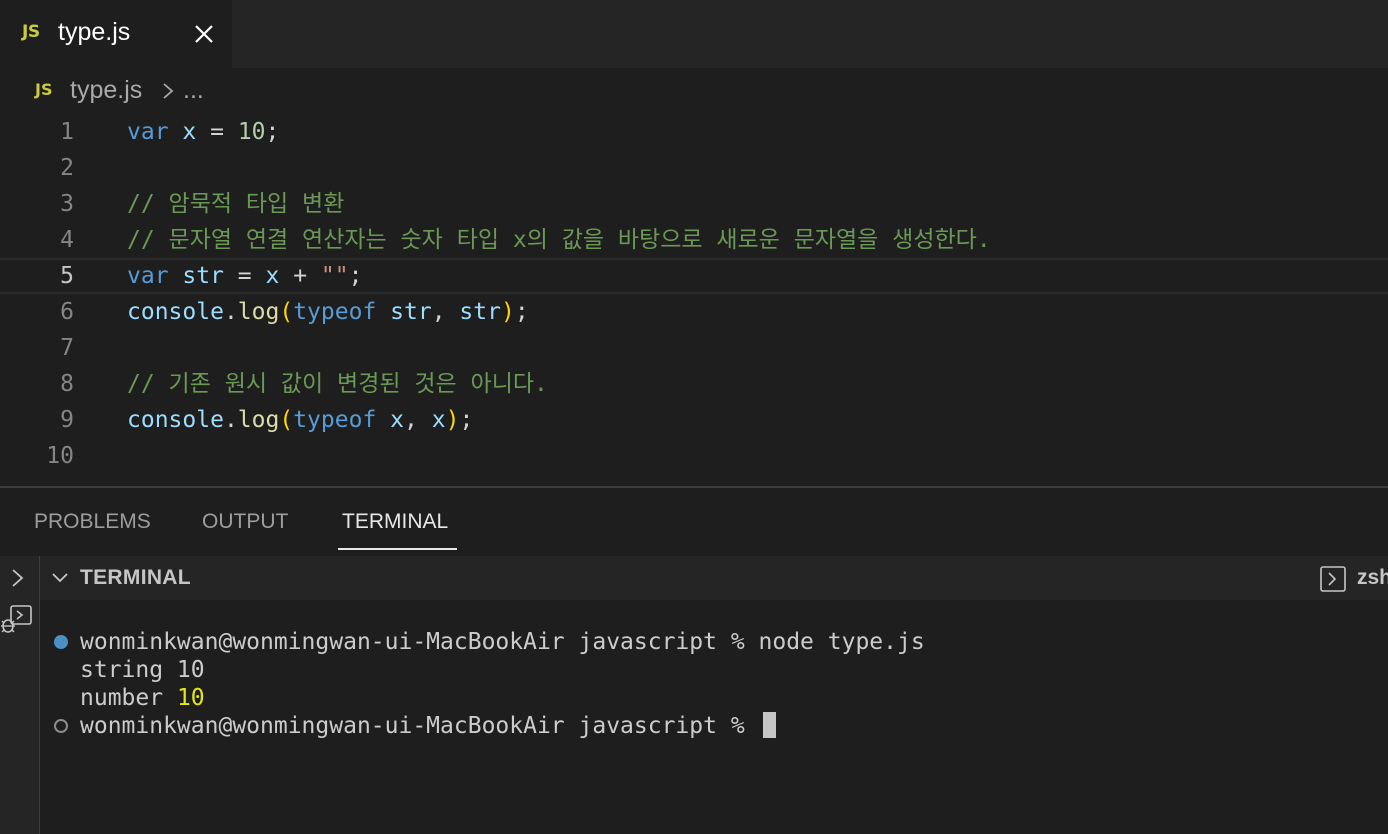 This screenshot has height=834, width=1388. Describe the element at coordinates (94, 32) in the screenshot. I see `tab-label: type.js` at that location.